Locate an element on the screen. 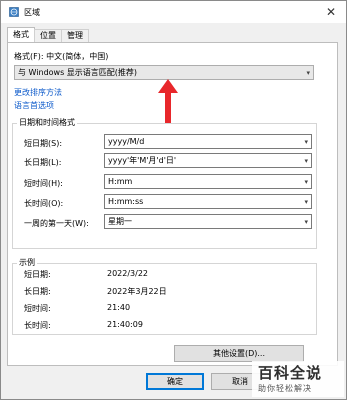 Image resolution: width=347 pixels, height=400 pixels. short-time-dropdown: H:mm ▾ is located at coordinates (208, 181).